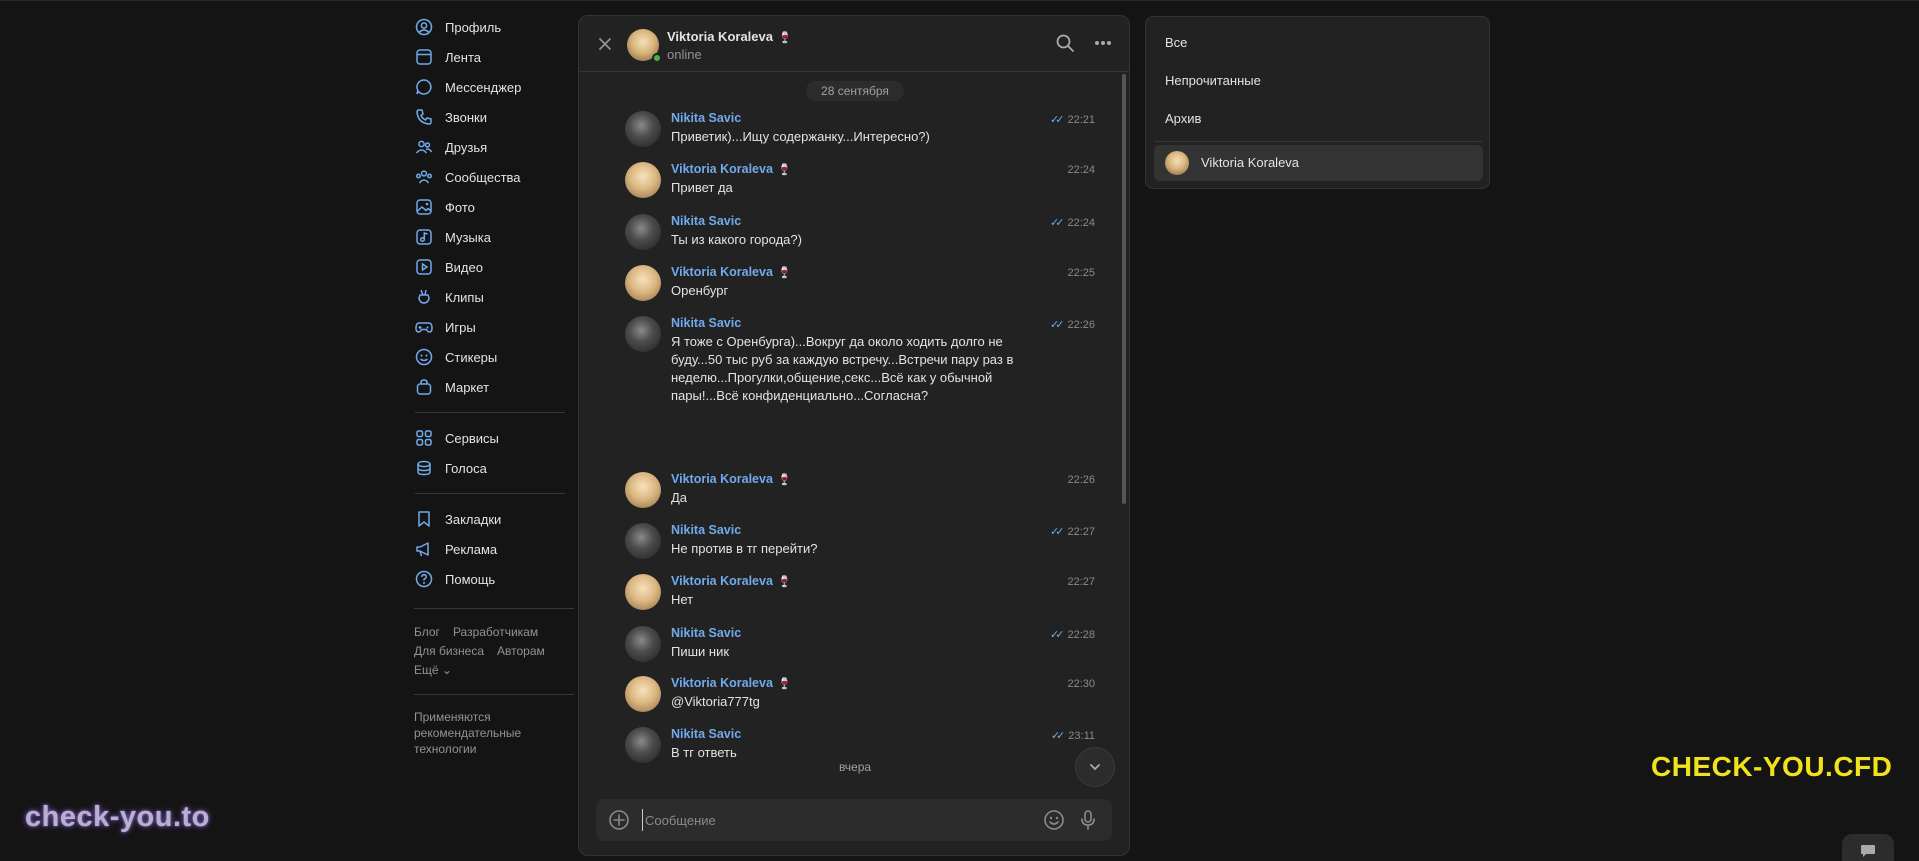  Describe the element at coordinates (605, 44) in the screenshot. I see `close-icon` at that location.